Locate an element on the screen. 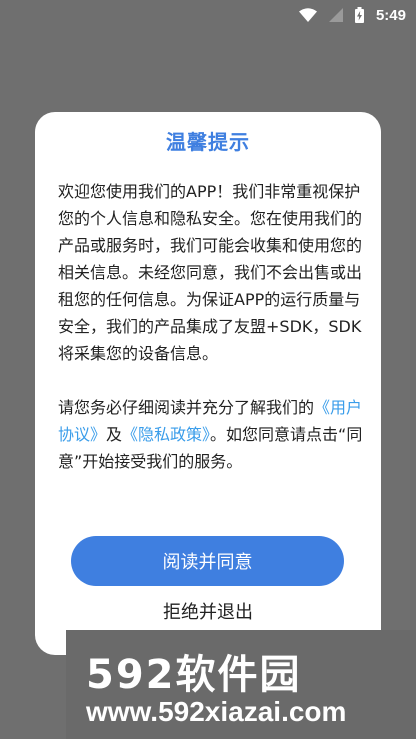 The image size is (416, 739). status-time: 5:49 is located at coordinates (390, 15).